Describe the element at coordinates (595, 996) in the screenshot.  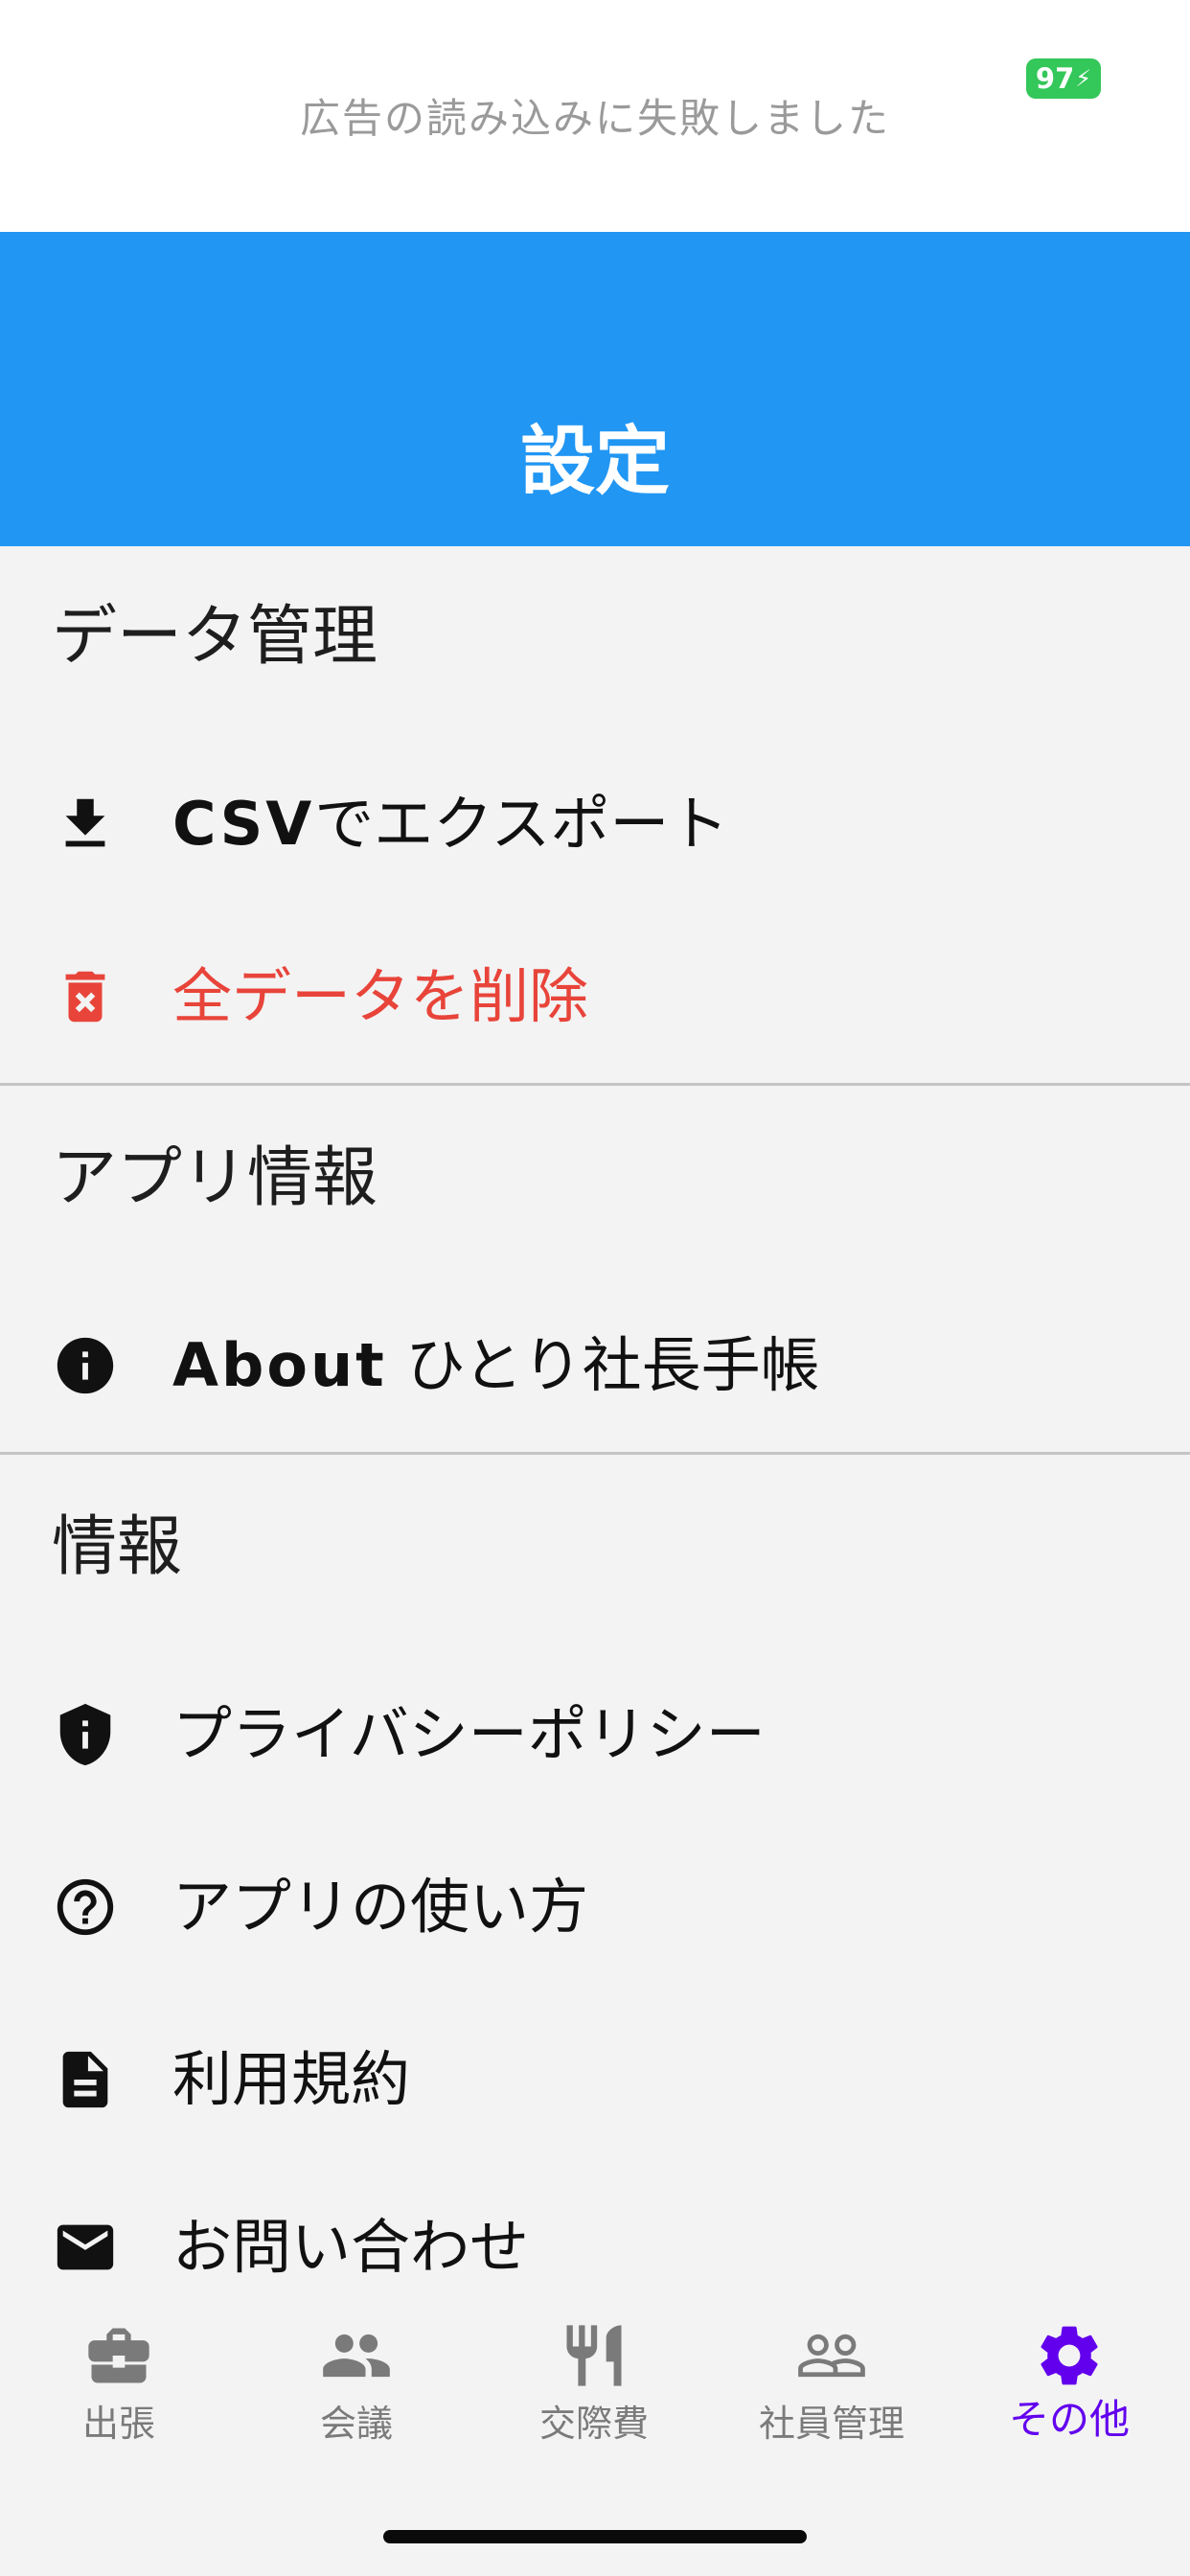
I see `delete-all-row: 全データを削除` at that location.